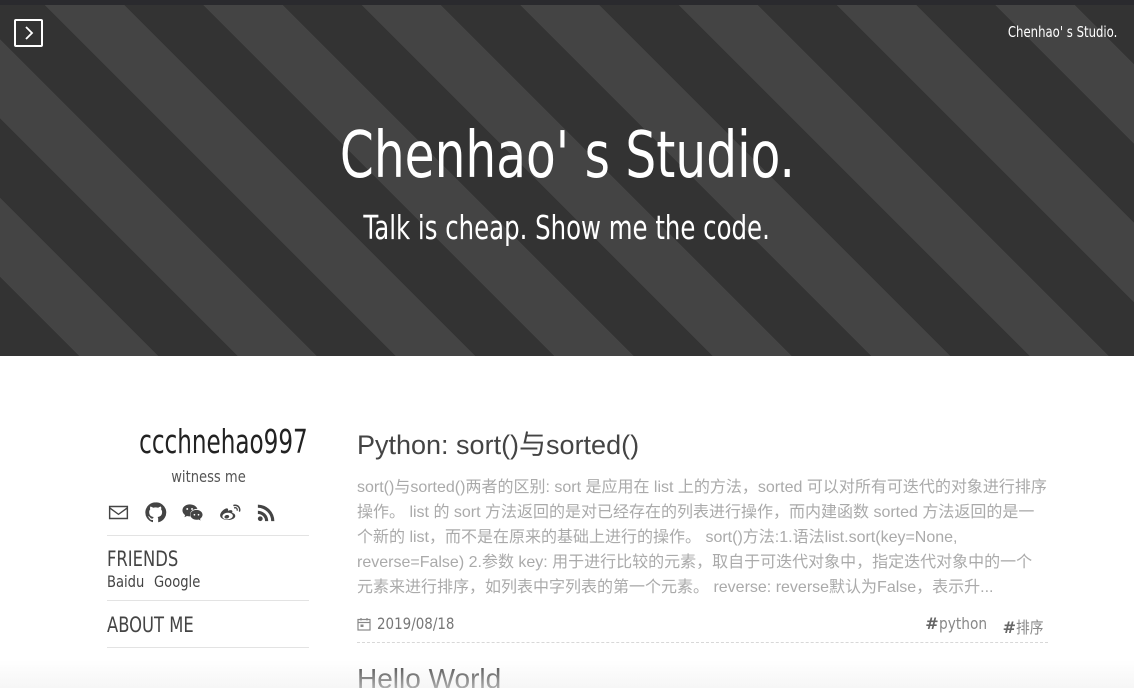 The width and height of the screenshot is (1134, 688). Describe the element at coordinates (208, 512) in the screenshot. I see `social-links` at that location.